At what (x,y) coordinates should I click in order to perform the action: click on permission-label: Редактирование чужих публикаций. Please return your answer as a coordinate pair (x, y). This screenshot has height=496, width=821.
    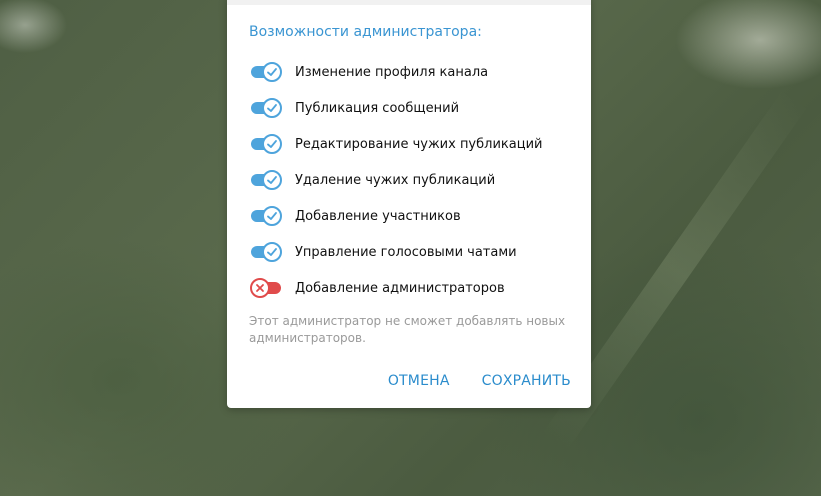
    Looking at the image, I should click on (419, 144).